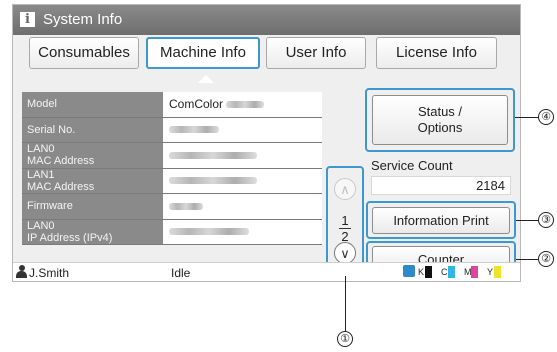  Describe the element at coordinates (92, 206) in the screenshot. I see `row-label: Firmware` at that location.